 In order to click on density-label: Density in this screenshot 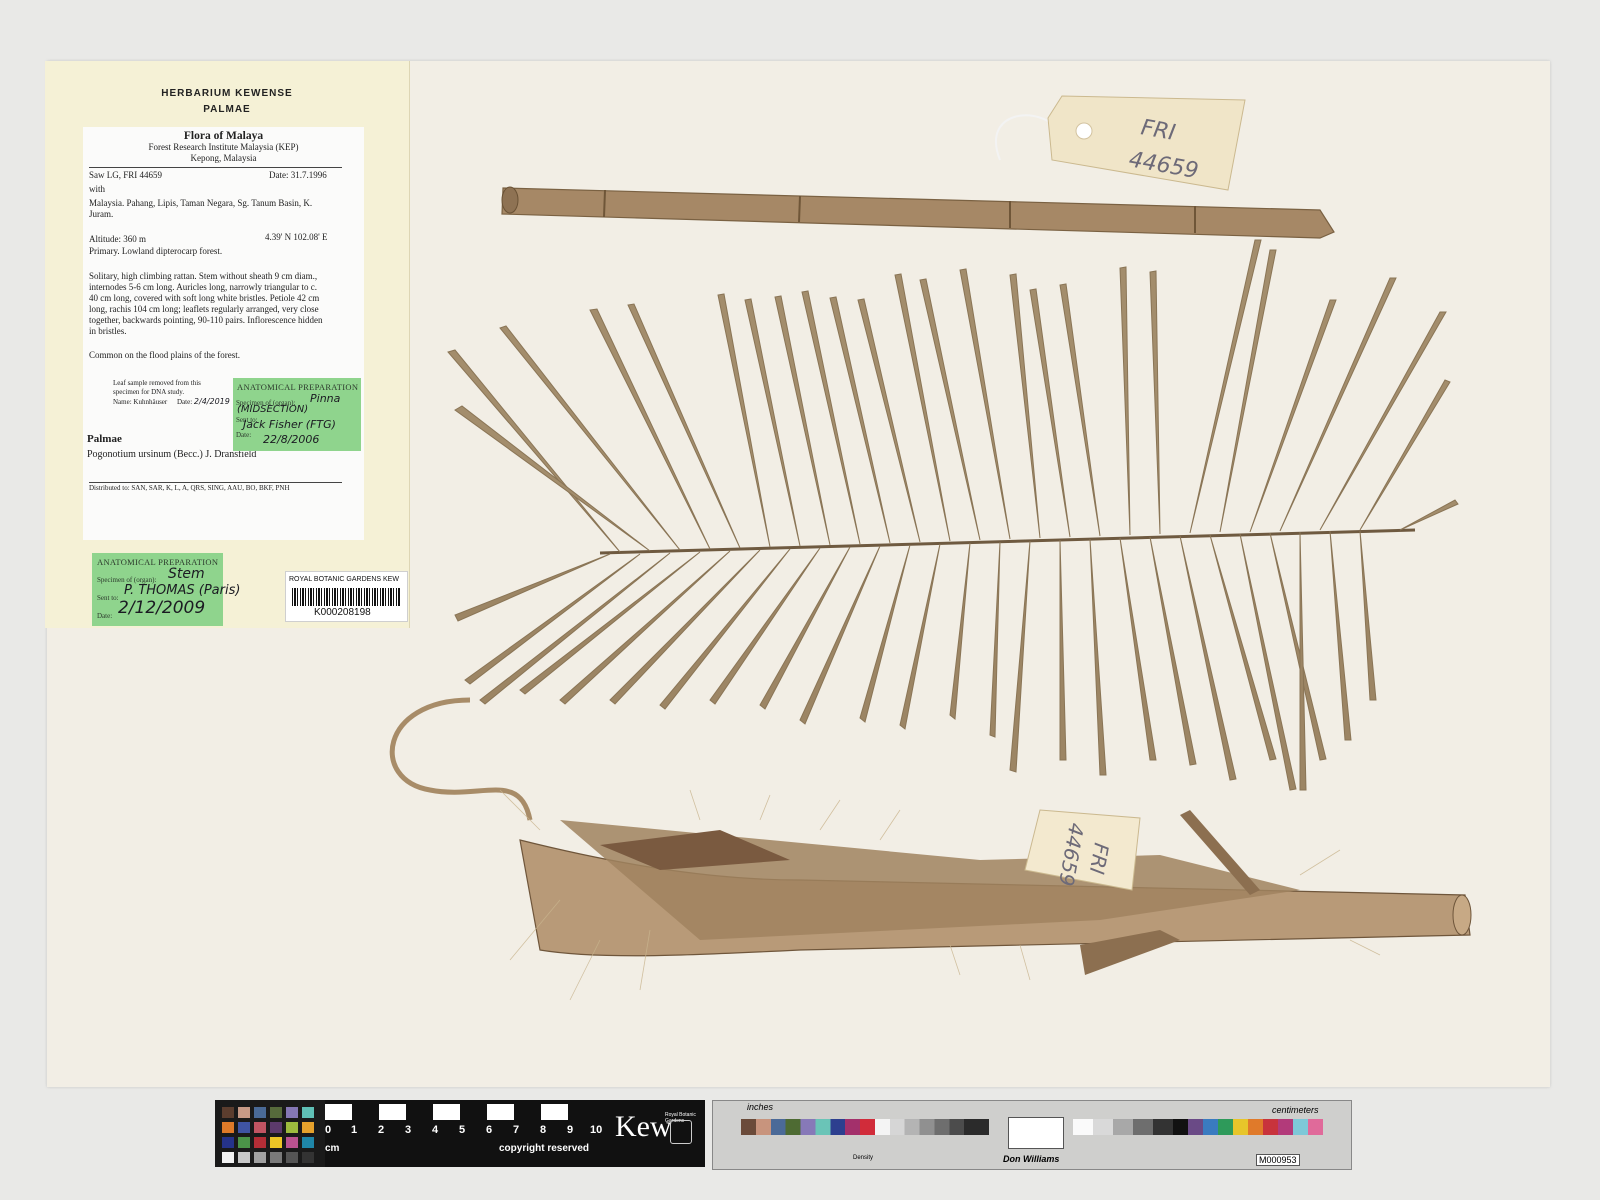, I will do `click(863, 1158)`.